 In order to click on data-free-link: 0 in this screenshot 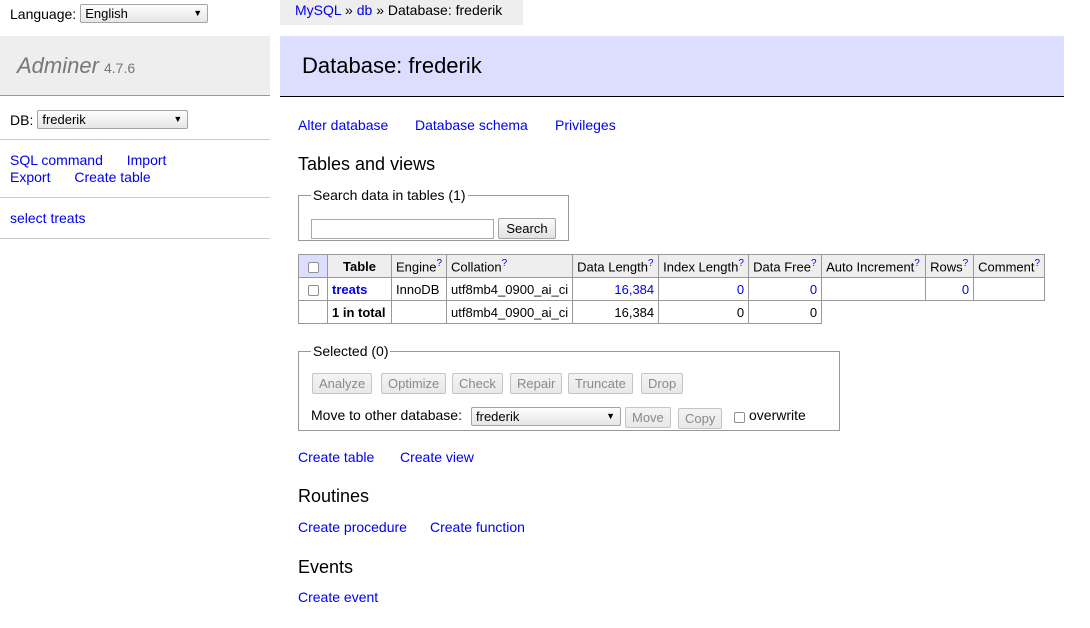, I will do `click(813, 289)`.